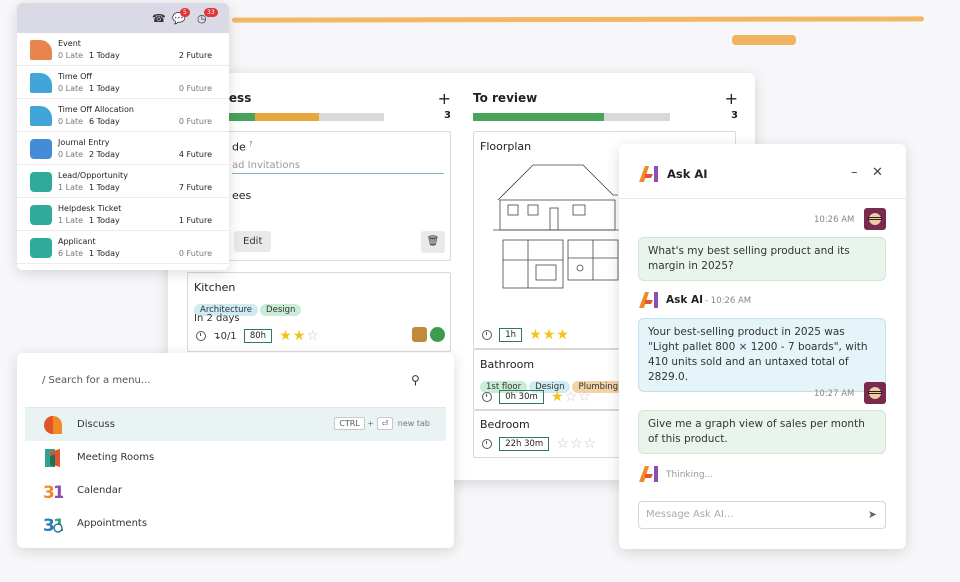 This screenshot has height=582, width=960. I want to click on menu-item-label: Appointments, so click(112, 523).